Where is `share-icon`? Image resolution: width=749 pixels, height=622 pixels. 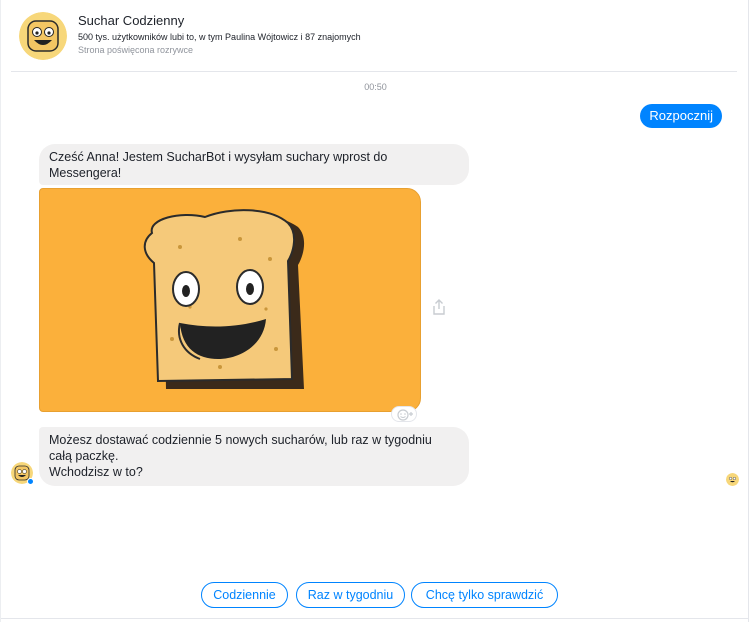 share-icon is located at coordinates (439, 307).